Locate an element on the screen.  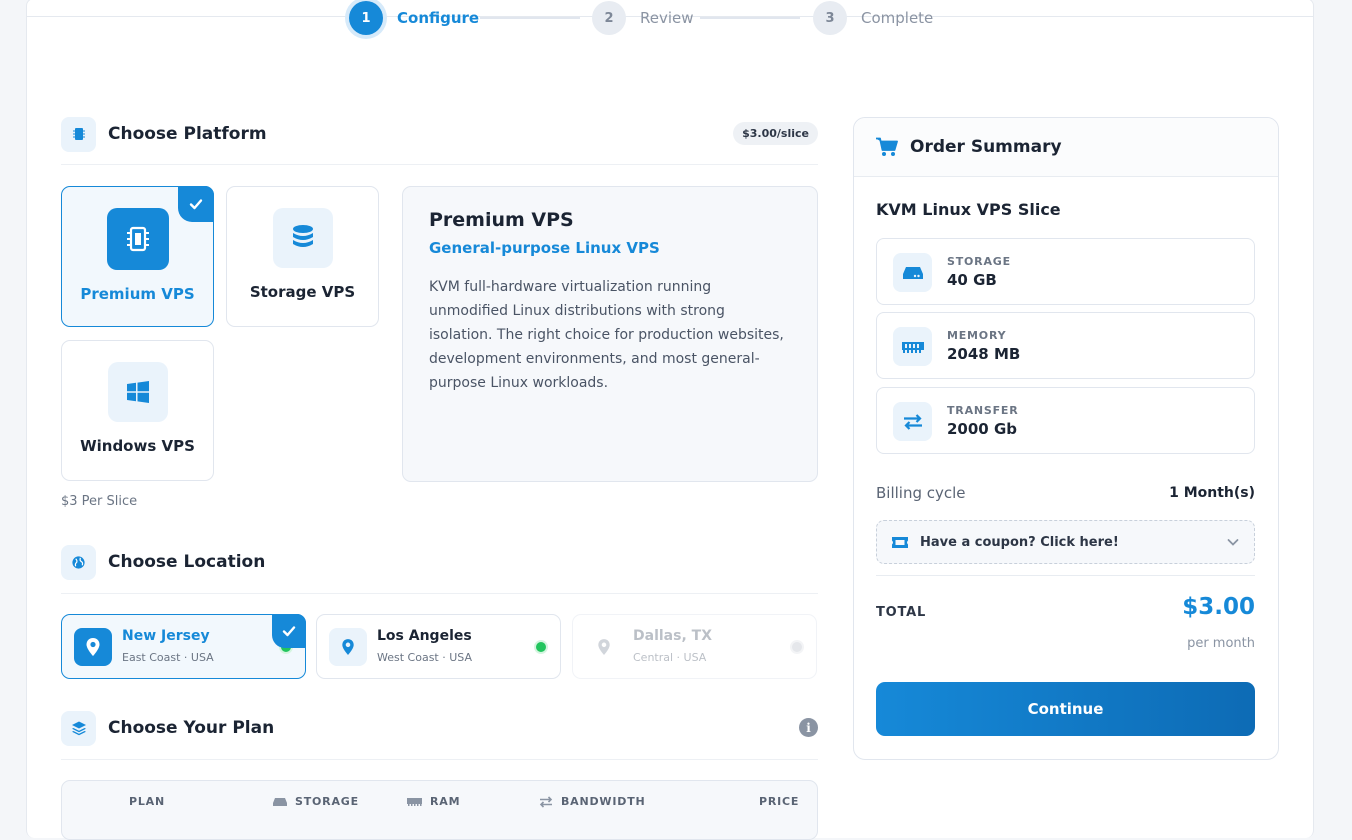
step-review: 2 Review is located at coordinates (643, 18).